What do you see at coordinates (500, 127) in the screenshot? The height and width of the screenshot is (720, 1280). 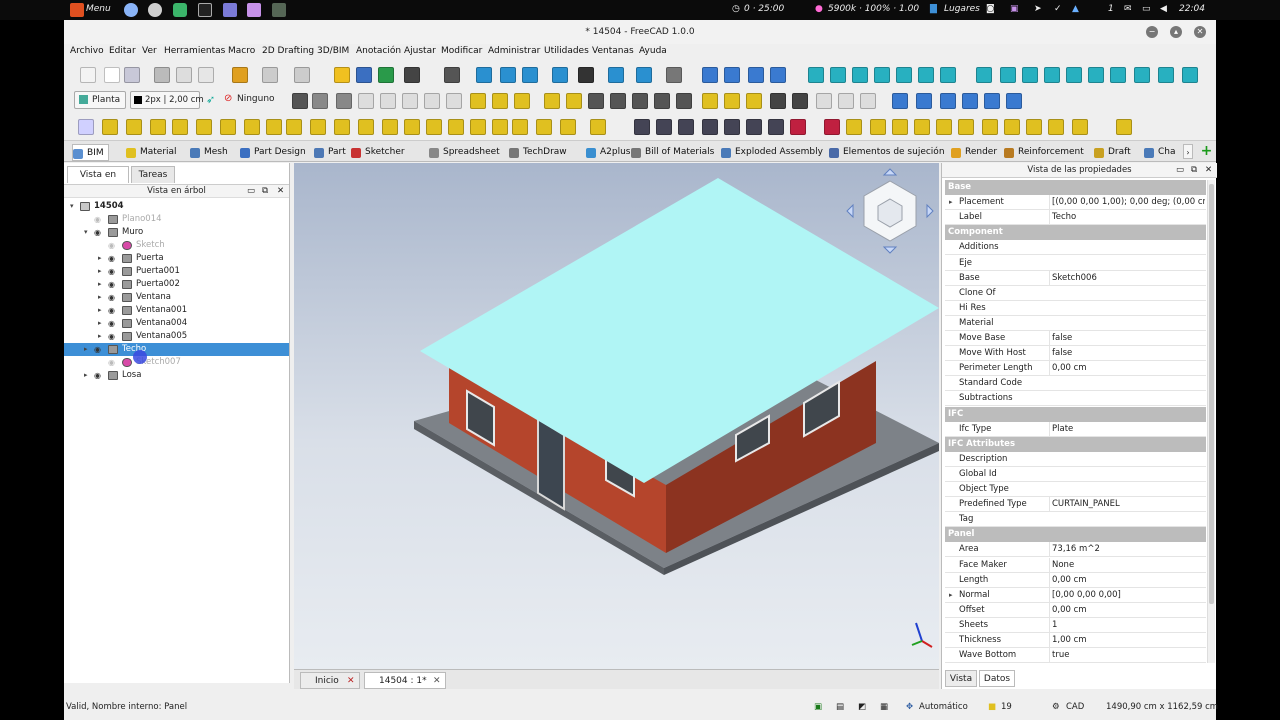 I see `stairs-2-icon` at bounding box center [500, 127].